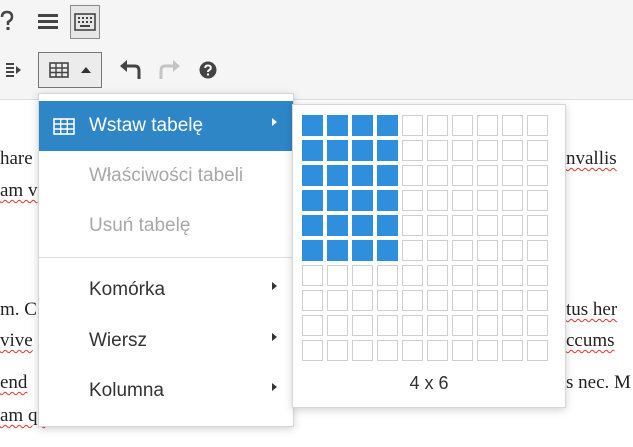  Describe the element at coordinates (170, 70) in the screenshot. I see `redo-icon` at that location.